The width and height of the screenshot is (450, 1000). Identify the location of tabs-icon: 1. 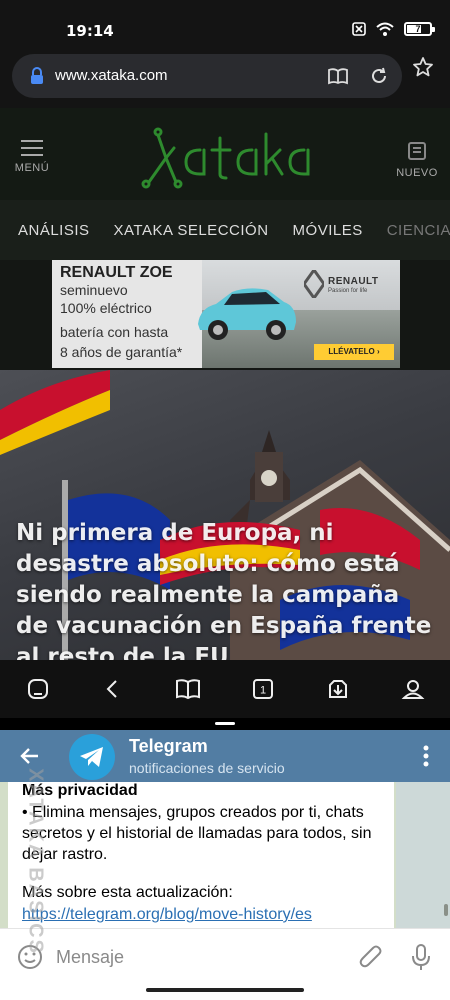
(262, 689).